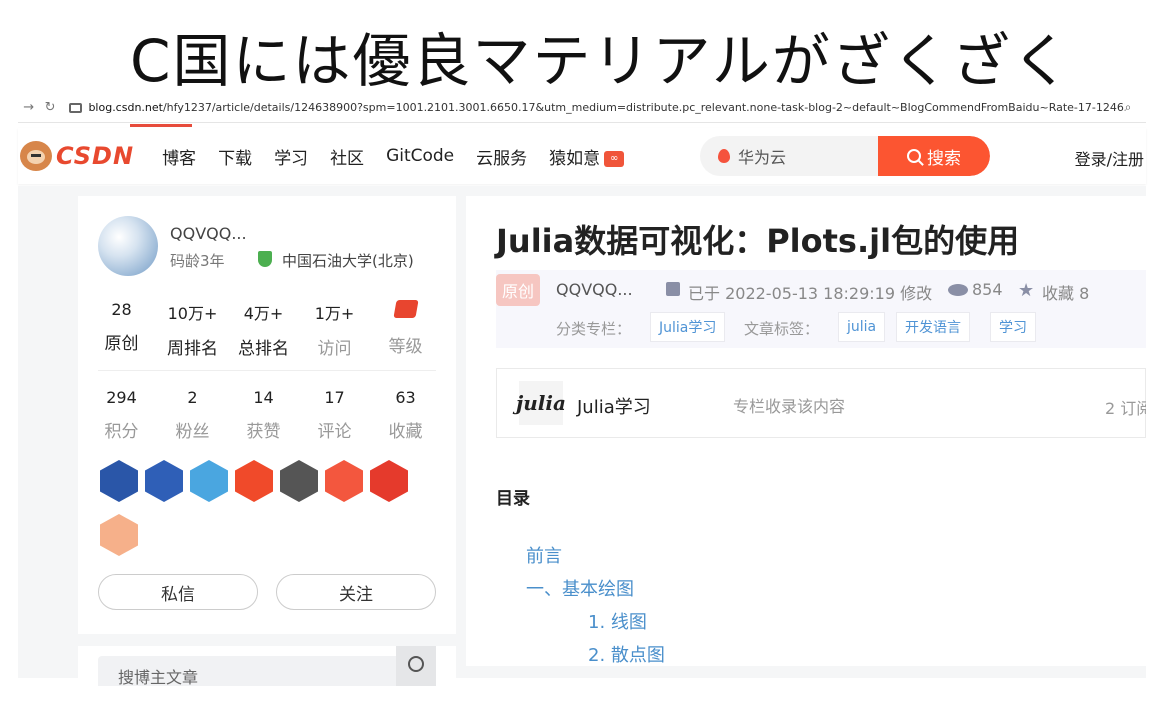  What do you see at coordinates (1135, 107) in the screenshot?
I see `zoom-icon: ⌕` at bounding box center [1135, 107].